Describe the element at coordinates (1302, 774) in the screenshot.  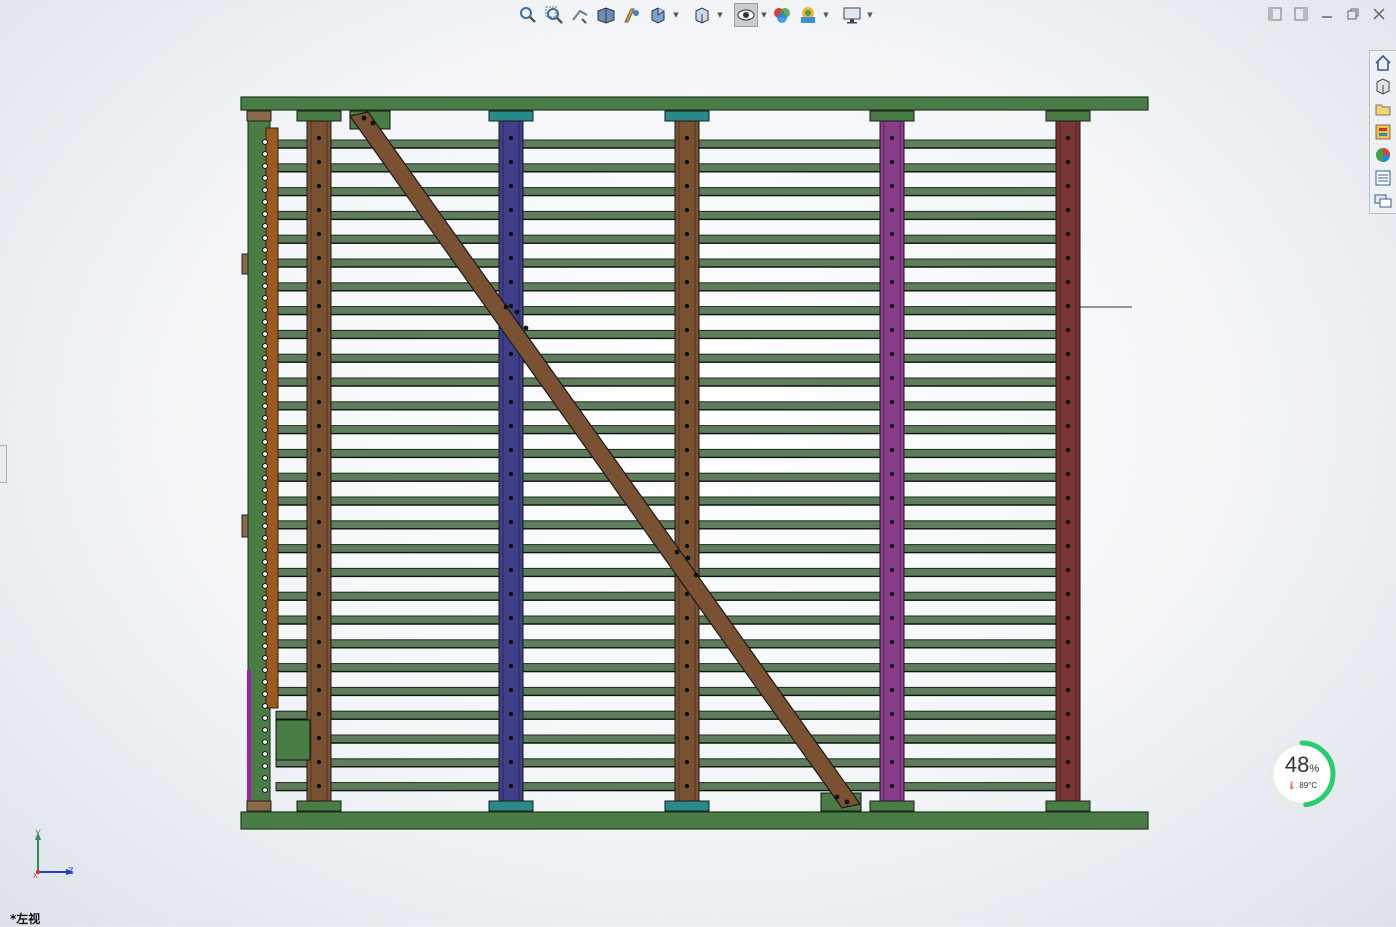
I see `performance-gauge: 48% 🌡 89°C` at that location.